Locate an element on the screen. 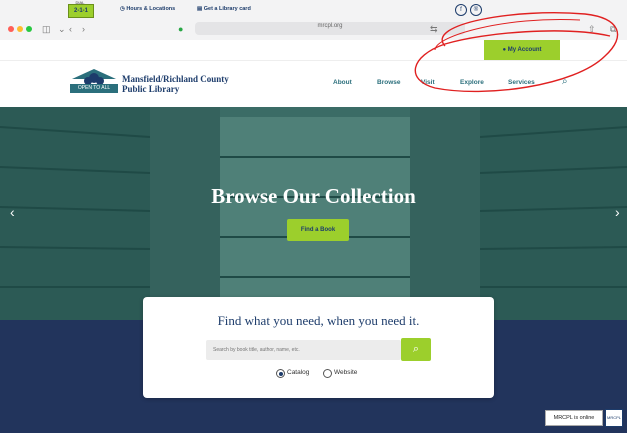 The image size is (627, 433). zoom-window-button is located at coordinates (29, 29).